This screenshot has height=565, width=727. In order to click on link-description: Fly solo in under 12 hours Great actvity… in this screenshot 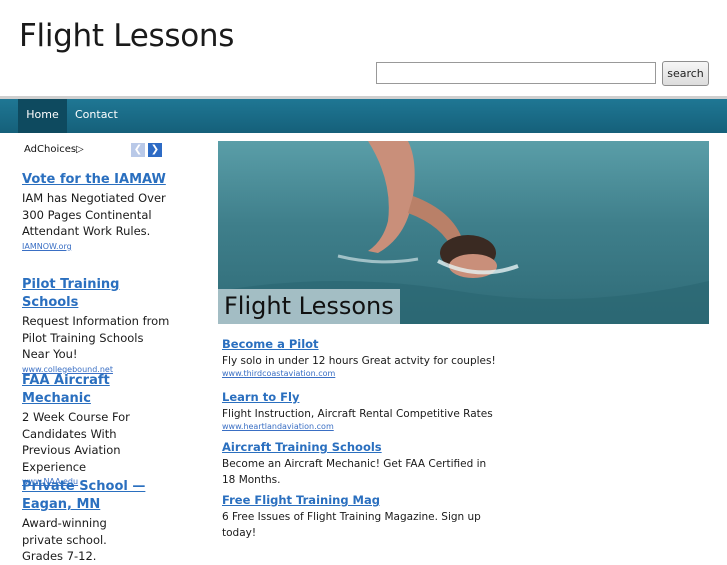, I will do `click(359, 361)`.